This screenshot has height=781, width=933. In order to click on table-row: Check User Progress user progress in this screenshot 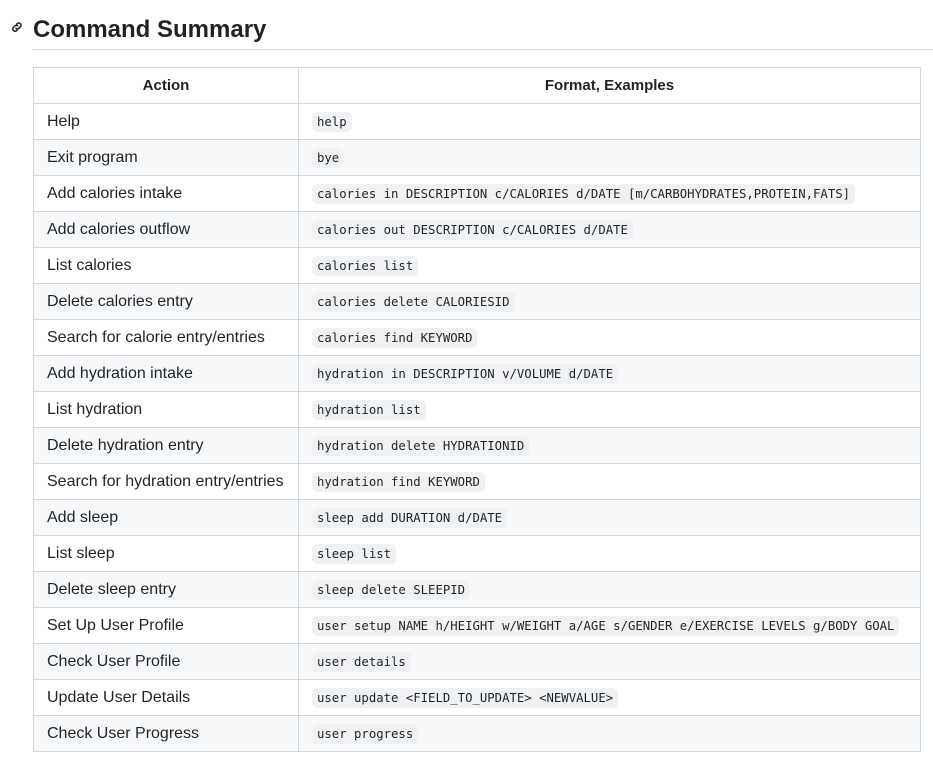, I will do `click(477, 733)`.